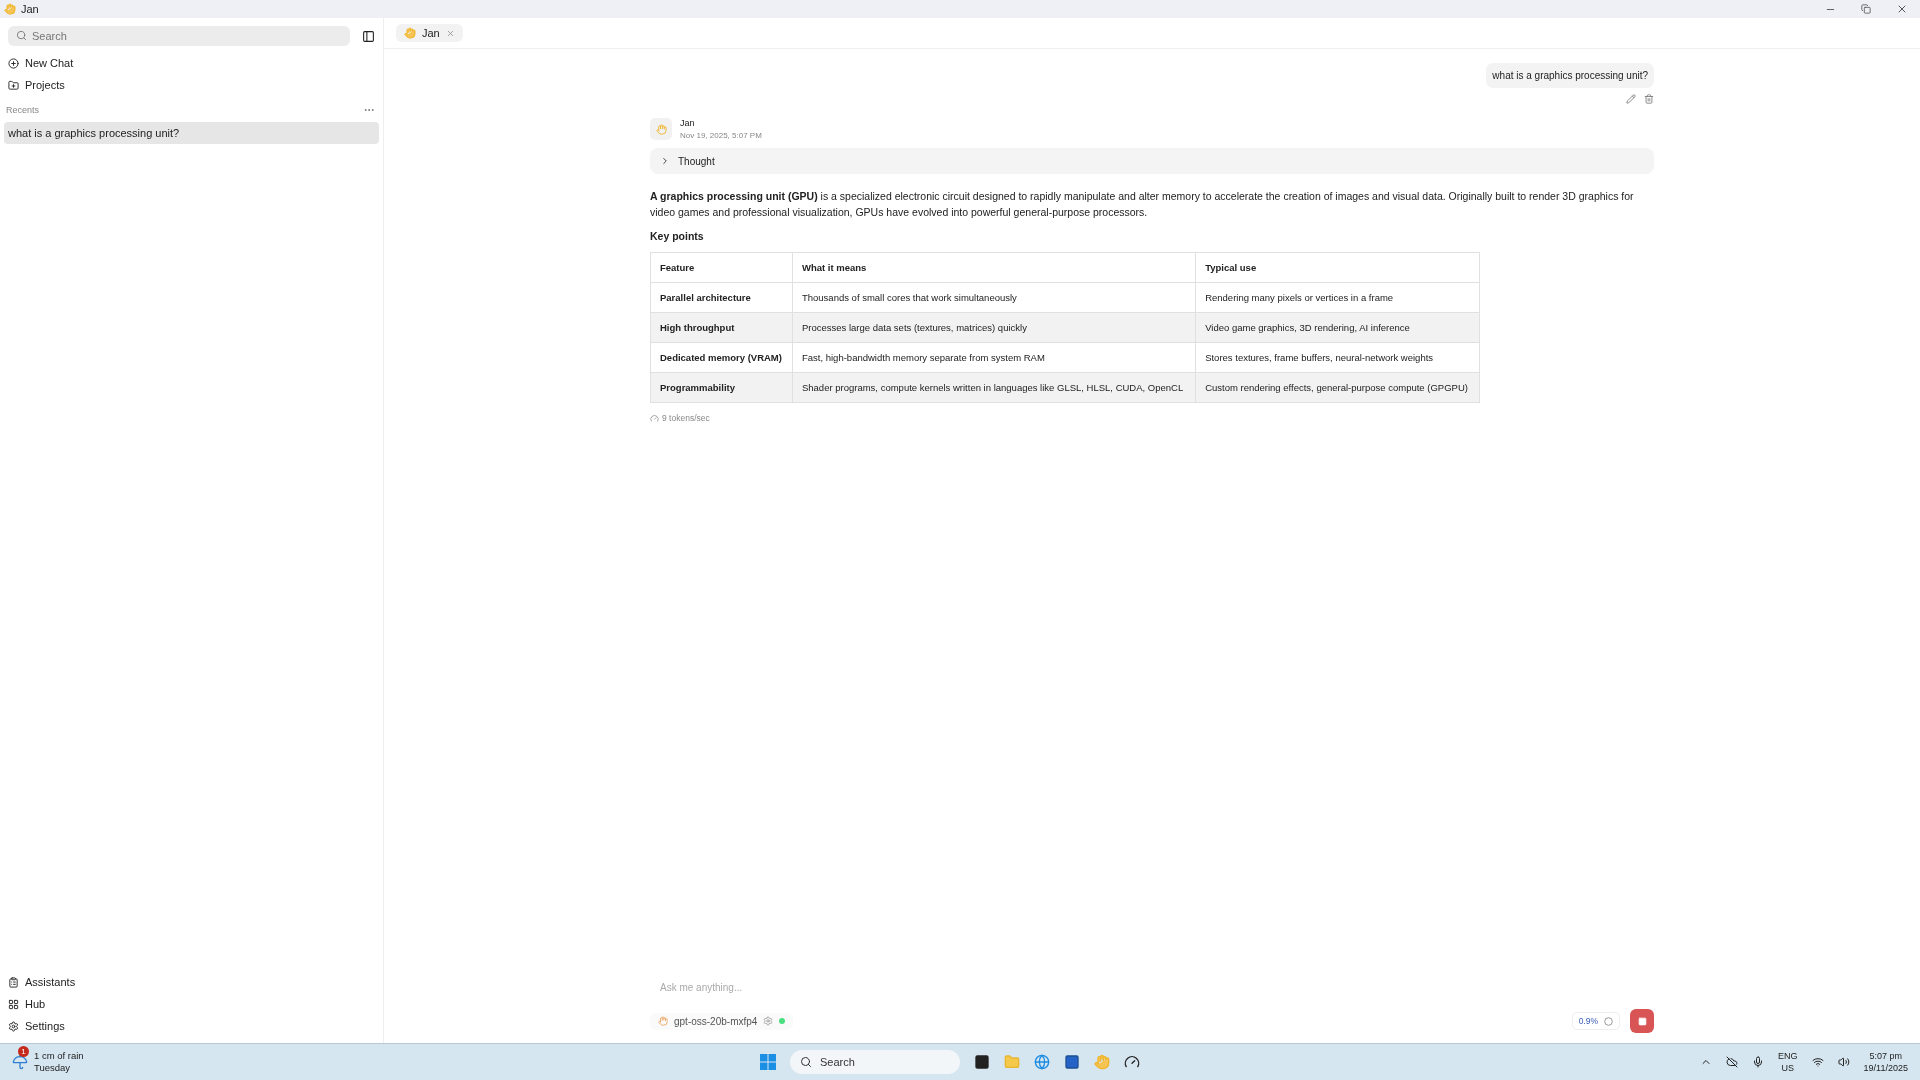  What do you see at coordinates (20, 1062) in the screenshot?
I see `umbrella-icon` at bounding box center [20, 1062].